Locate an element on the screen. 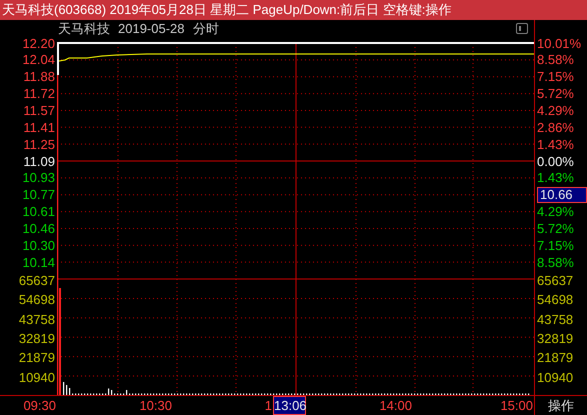  stock-name: 天马科技 is located at coordinates (84, 29).